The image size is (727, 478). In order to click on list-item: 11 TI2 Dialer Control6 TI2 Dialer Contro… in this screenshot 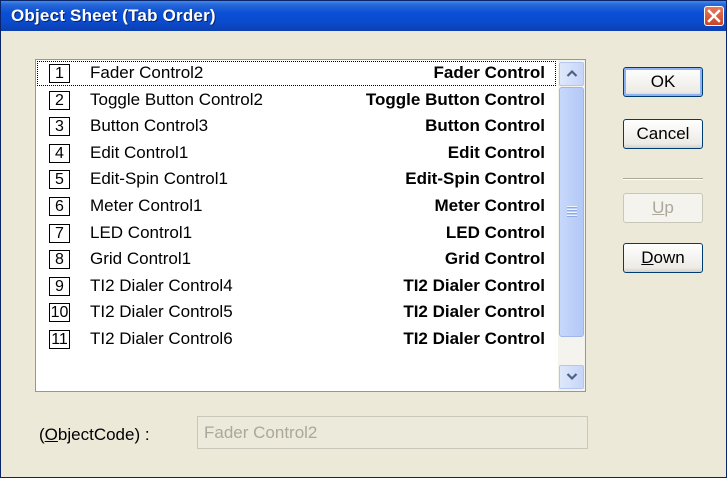, I will do `click(296, 339)`.